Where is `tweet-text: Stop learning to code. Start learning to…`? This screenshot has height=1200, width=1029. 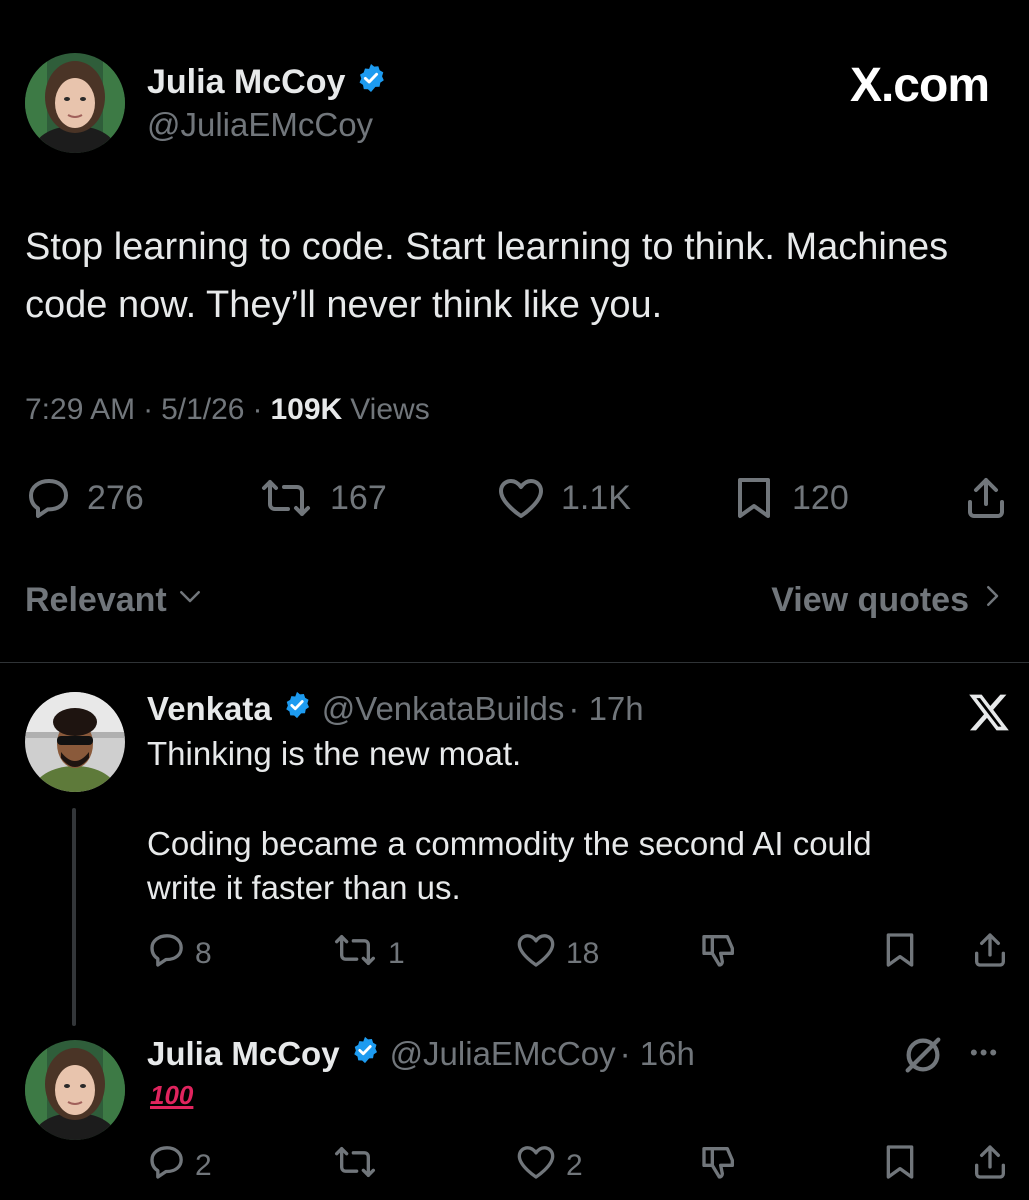
tweet-text: Stop learning to code. Start learning to… is located at coordinates (520, 276).